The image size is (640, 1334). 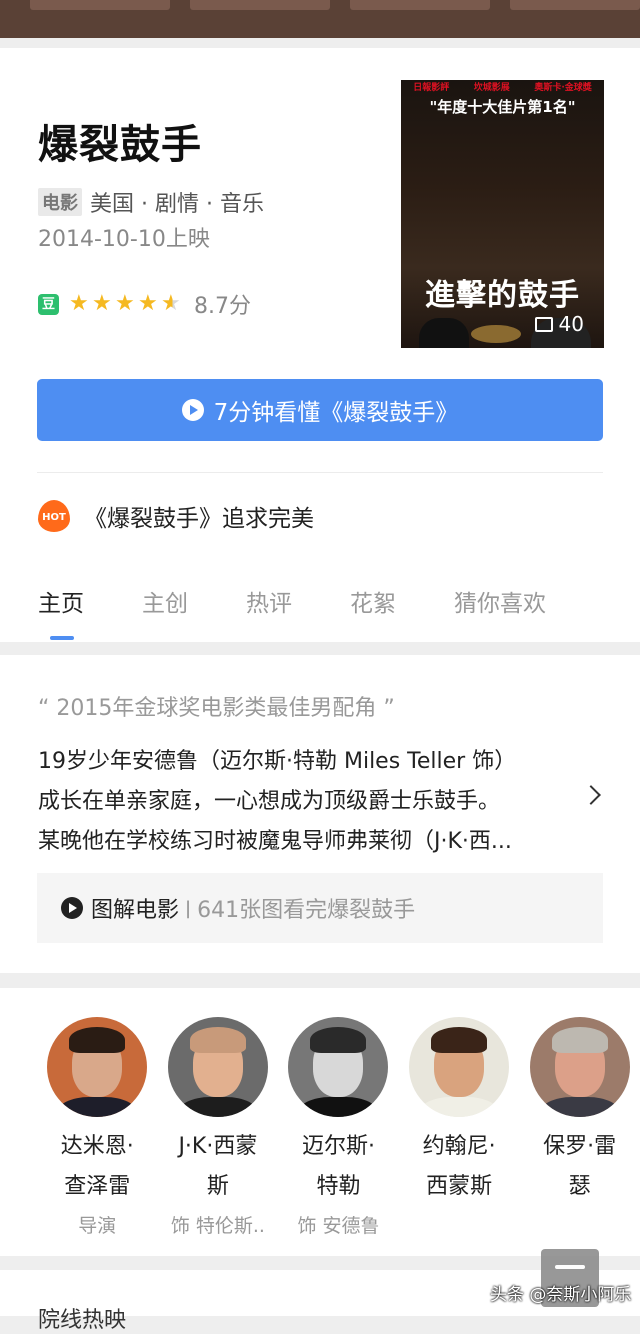 I want to click on hot-fire-icon: HOT, so click(x=54, y=516).